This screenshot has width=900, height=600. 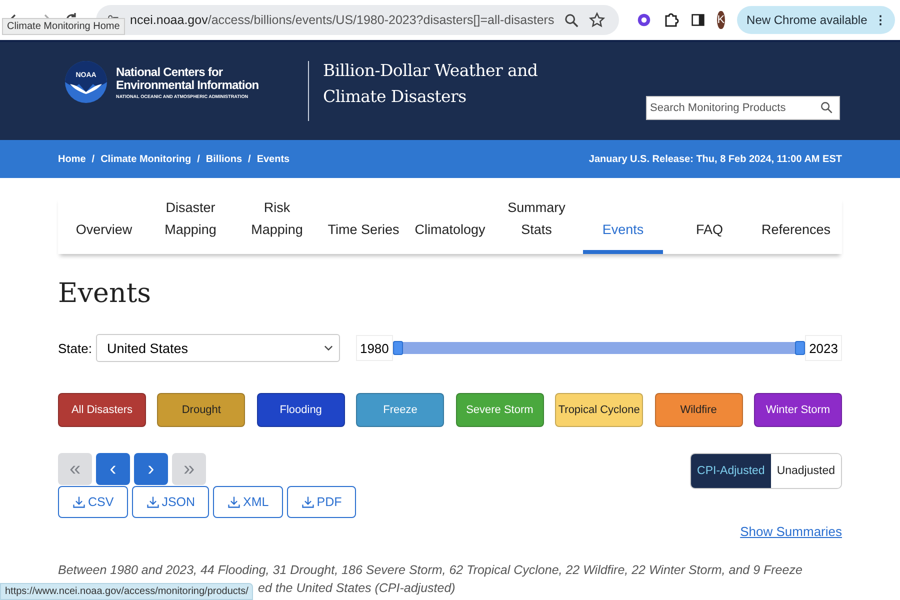 I want to click on end-year: 2023, so click(x=823, y=348).